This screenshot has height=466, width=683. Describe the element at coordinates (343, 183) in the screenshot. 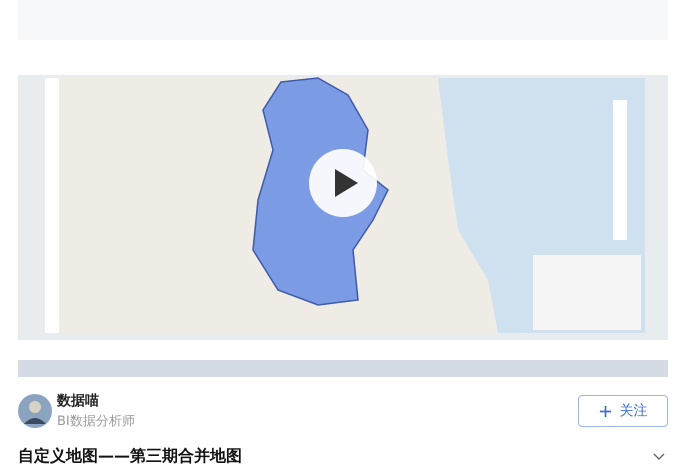

I see `play-button` at that location.